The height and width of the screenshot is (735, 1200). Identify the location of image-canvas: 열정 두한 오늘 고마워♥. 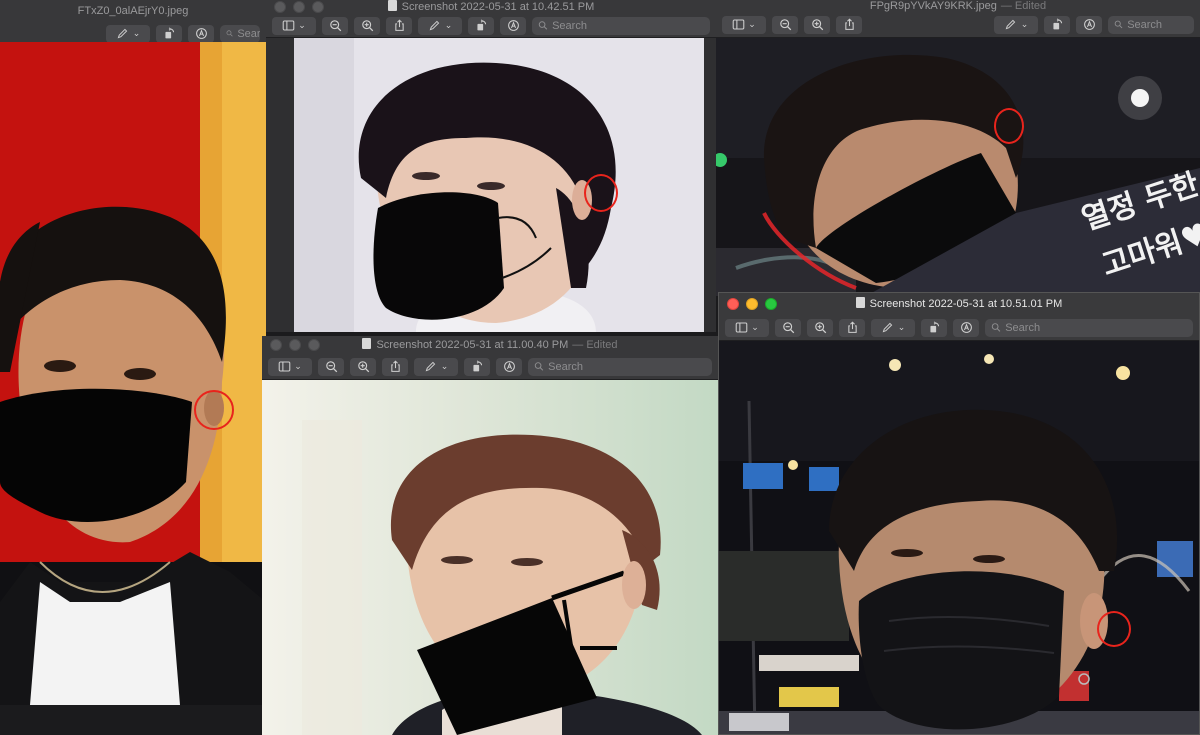
(958, 167).